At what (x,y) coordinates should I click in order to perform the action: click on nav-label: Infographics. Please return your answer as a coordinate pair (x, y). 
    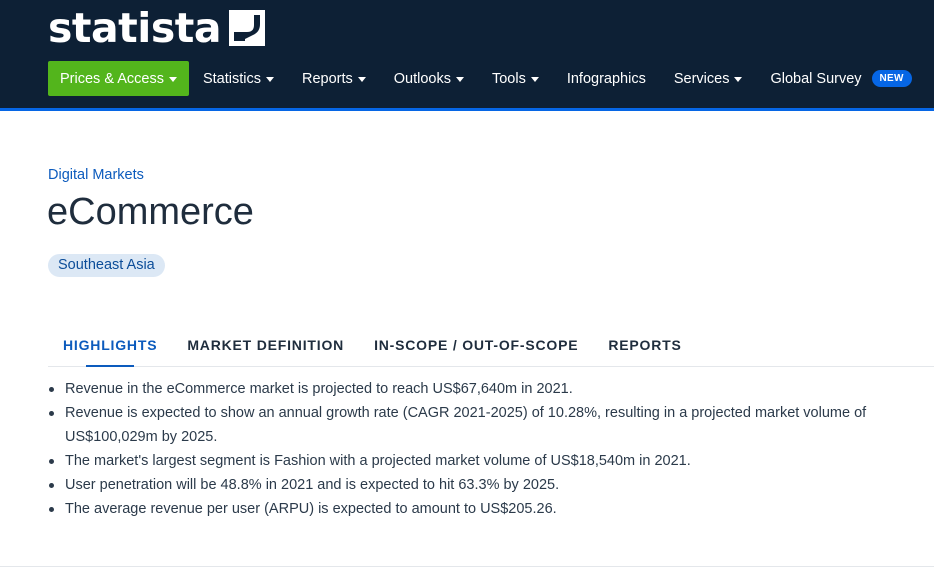
    Looking at the image, I should click on (606, 78).